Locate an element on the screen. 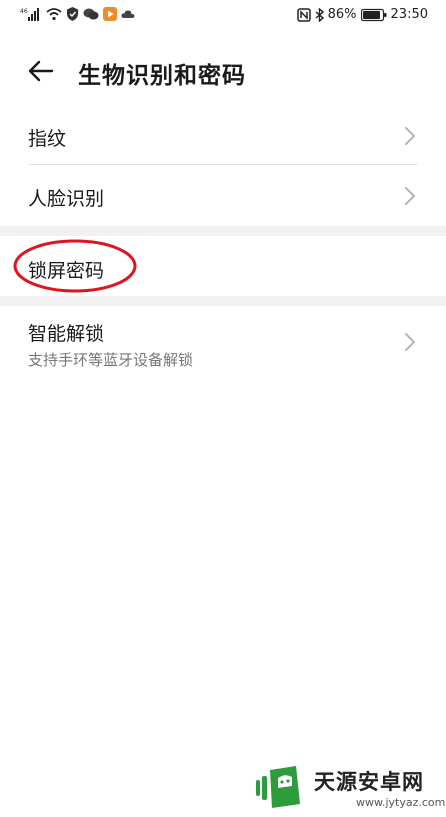  clock: 23:50 is located at coordinates (409, 14).